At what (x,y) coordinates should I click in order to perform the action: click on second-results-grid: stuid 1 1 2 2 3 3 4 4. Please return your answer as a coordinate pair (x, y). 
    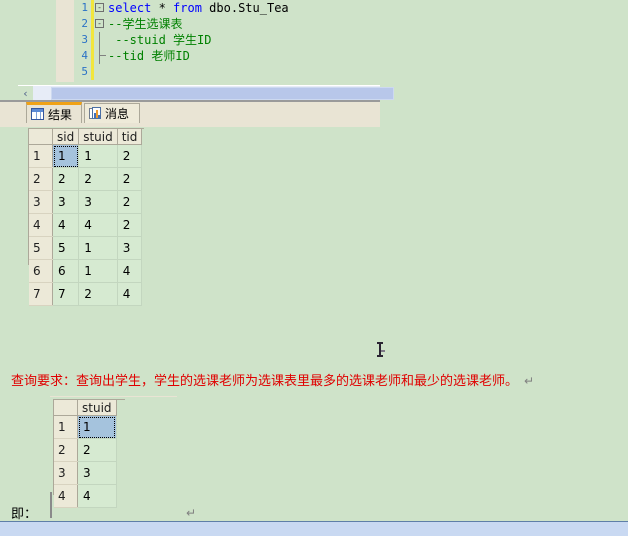
    Looking at the image, I should click on (85, 454).